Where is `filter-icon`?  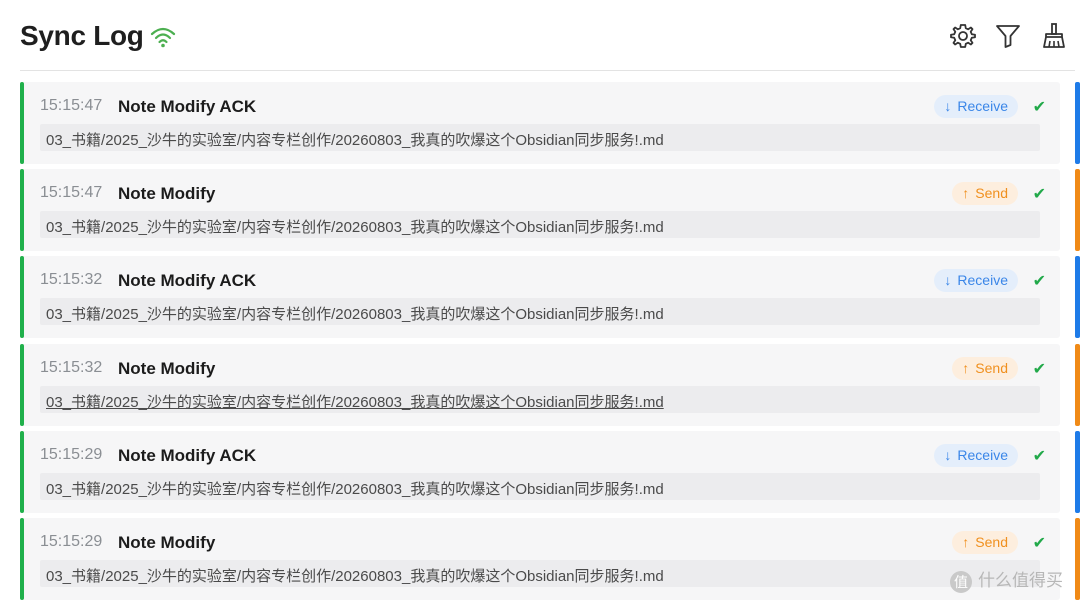
filter-icon is located at coordinates (1008, 36).